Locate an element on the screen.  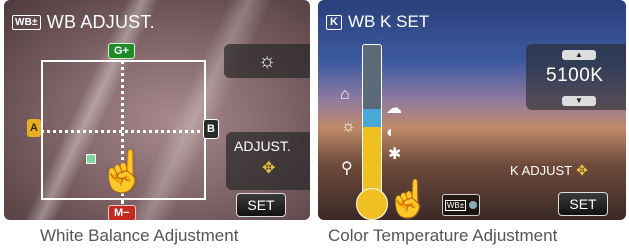
caption-right: Color Temperature Adjustment is located at coordinates (443, 235).